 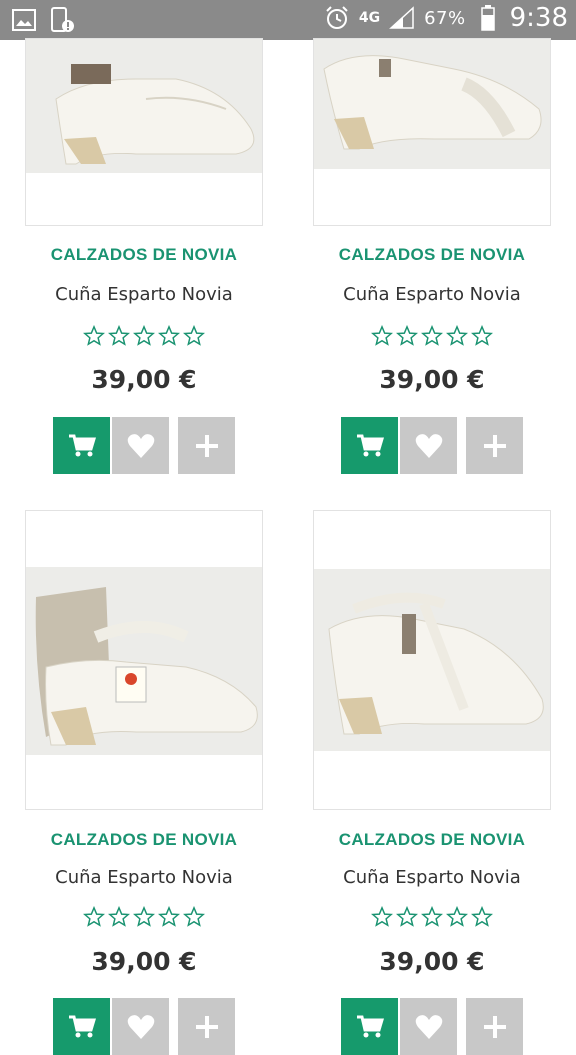 I want to click on signal-icon, so click(x=402, y=18).